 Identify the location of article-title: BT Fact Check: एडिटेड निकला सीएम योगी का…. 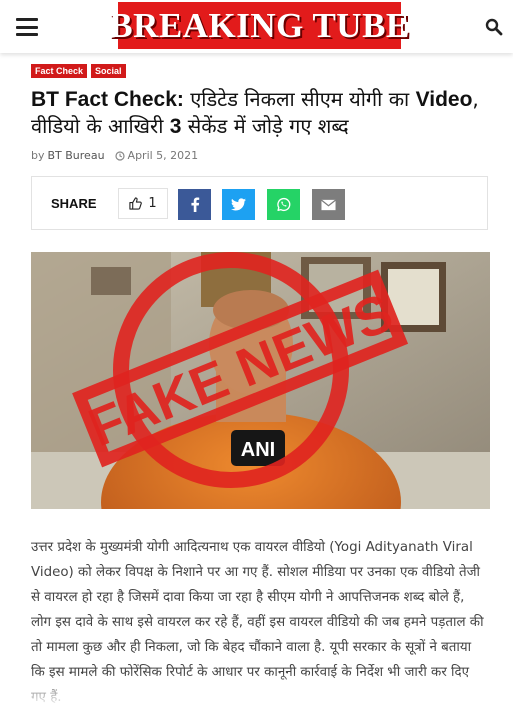
(261, 113).